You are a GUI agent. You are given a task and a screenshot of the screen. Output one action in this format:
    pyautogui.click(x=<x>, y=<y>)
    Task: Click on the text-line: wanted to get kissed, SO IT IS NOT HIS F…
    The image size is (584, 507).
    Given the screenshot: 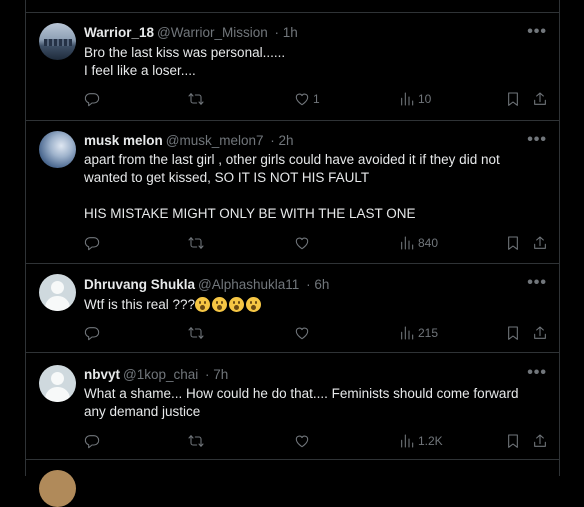 What is the action you would take?
    pyautogui.click(x=227, y=177)
    